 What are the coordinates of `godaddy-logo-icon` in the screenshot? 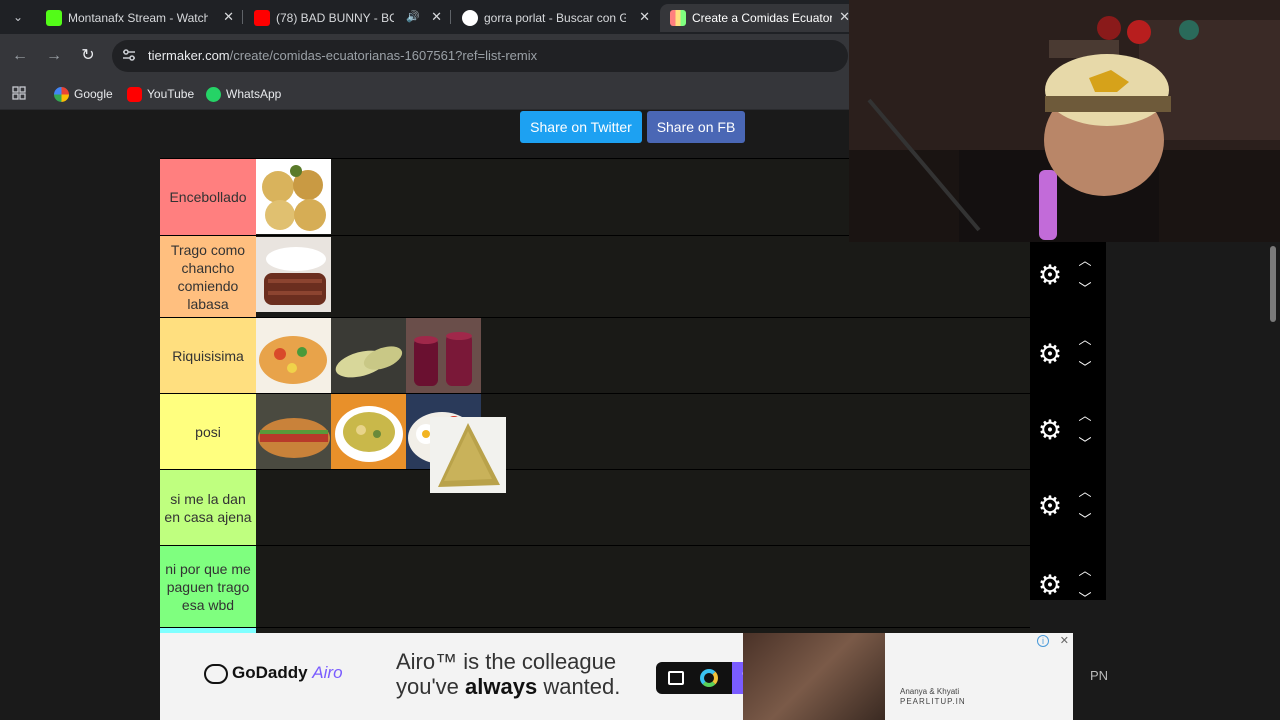 It's located at (216, 673).